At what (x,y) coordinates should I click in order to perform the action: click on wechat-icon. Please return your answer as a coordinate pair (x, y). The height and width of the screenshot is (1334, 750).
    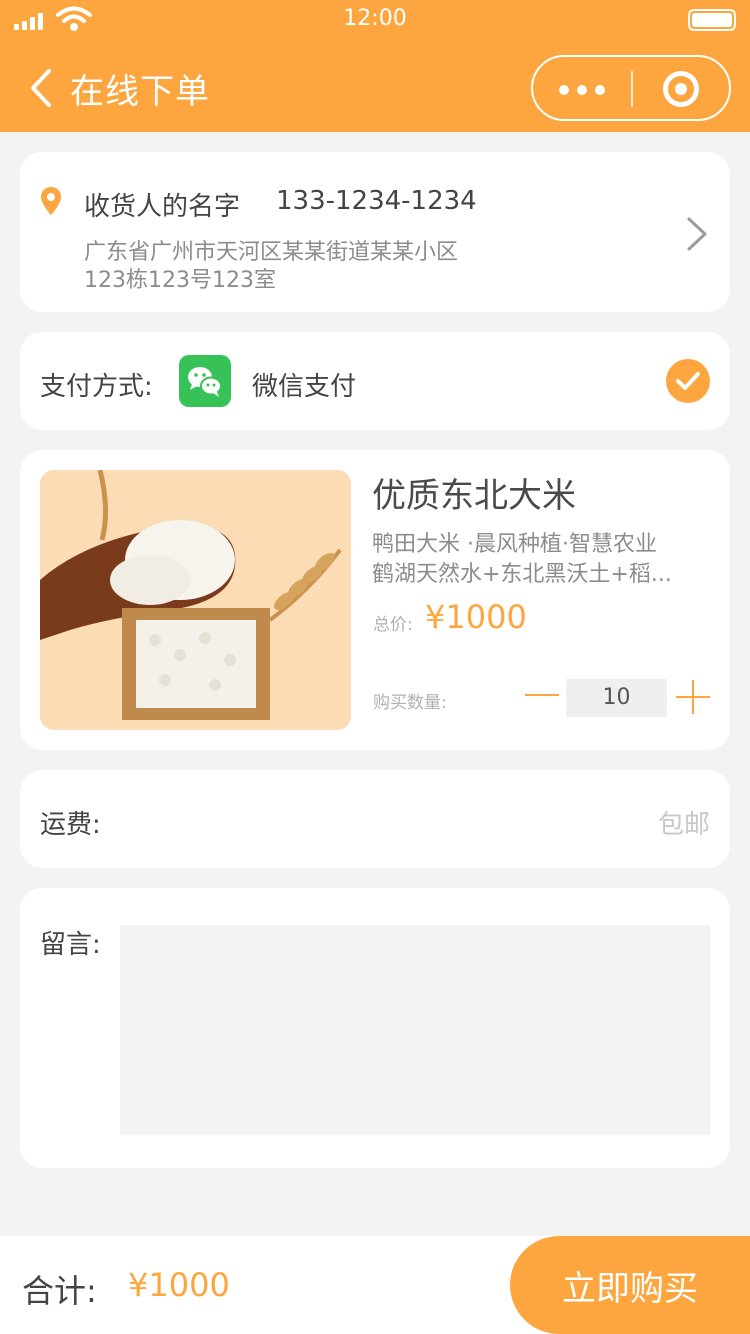
    Looking at the image, I should click on (205, 381).